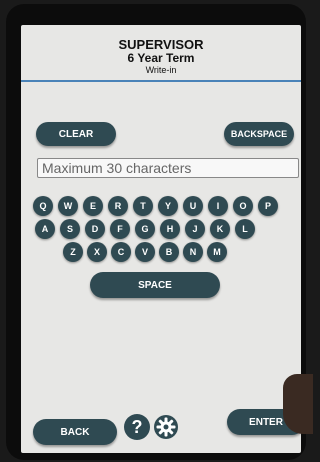 Image resolution: width=320 pixels, height=462 pixels. Describe the element at coordinates (193, 206) in the screenshot. I see `key-u: U` at that location.